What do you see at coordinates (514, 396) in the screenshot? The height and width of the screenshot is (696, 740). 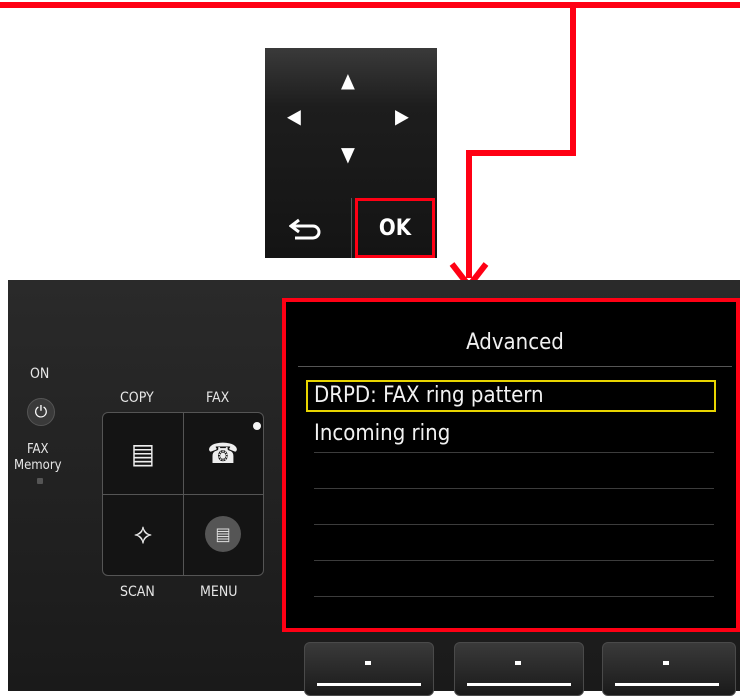 I see `menu-item-drpd: DRPD: FAX ring pattern` at bounding box center [514, 396].